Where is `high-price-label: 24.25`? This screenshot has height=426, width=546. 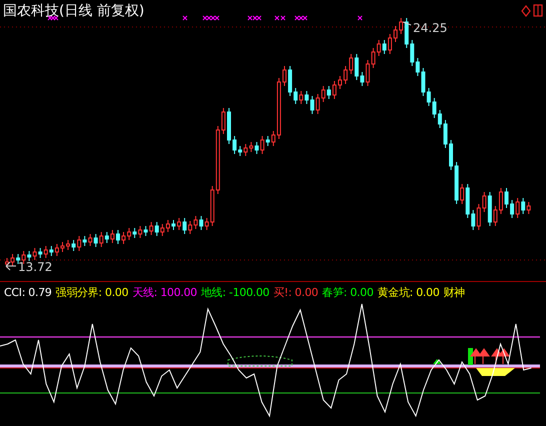 high-price-label: 24.25 is located at coordinates (430, 28).